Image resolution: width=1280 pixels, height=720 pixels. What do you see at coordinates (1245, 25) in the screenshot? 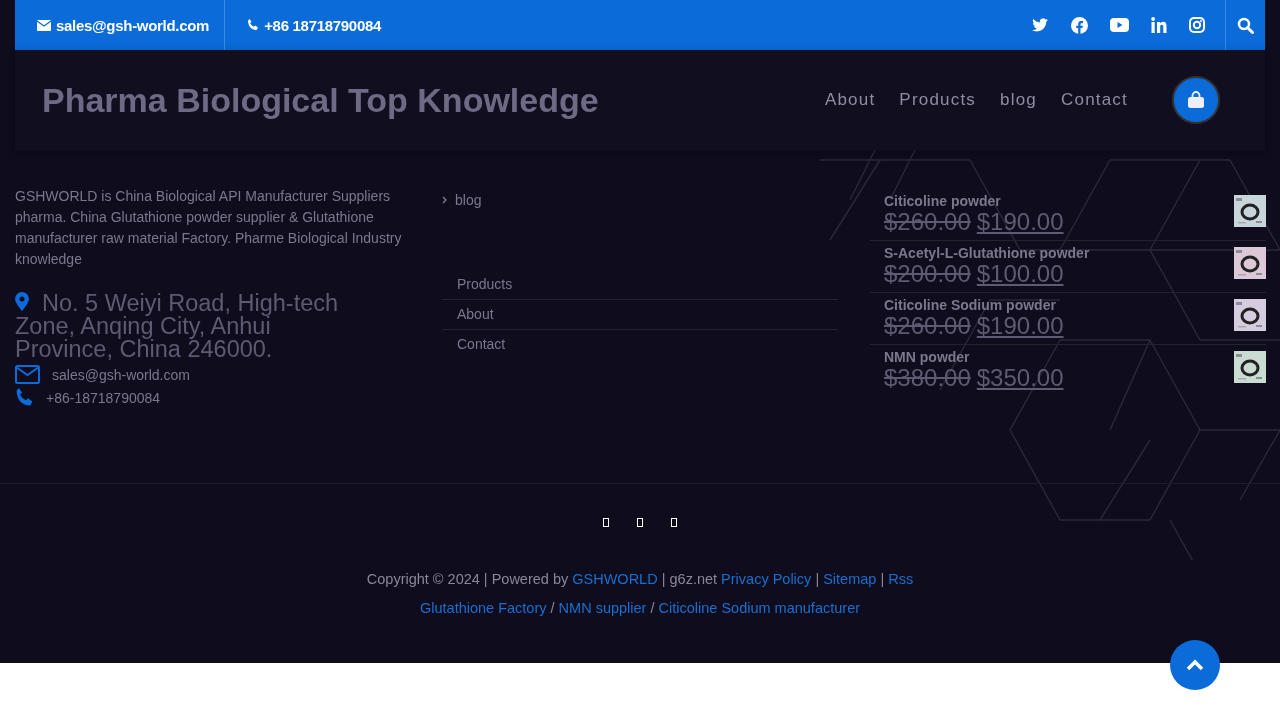
I see `search-icon` at bounding box center [1245, 25].